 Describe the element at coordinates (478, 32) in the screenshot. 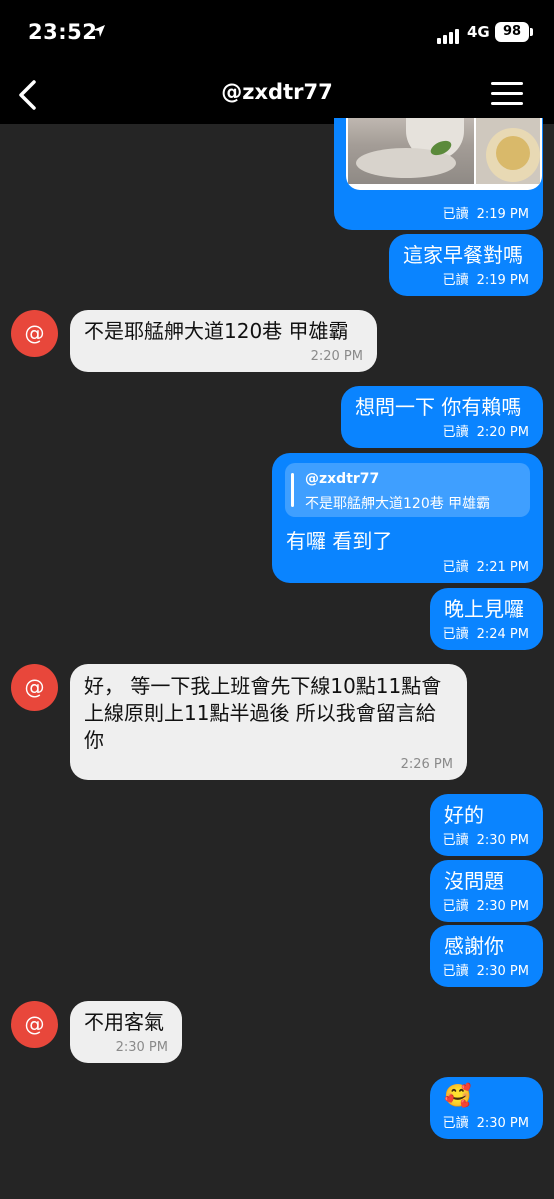

I see `network-type: 4G` at that location.